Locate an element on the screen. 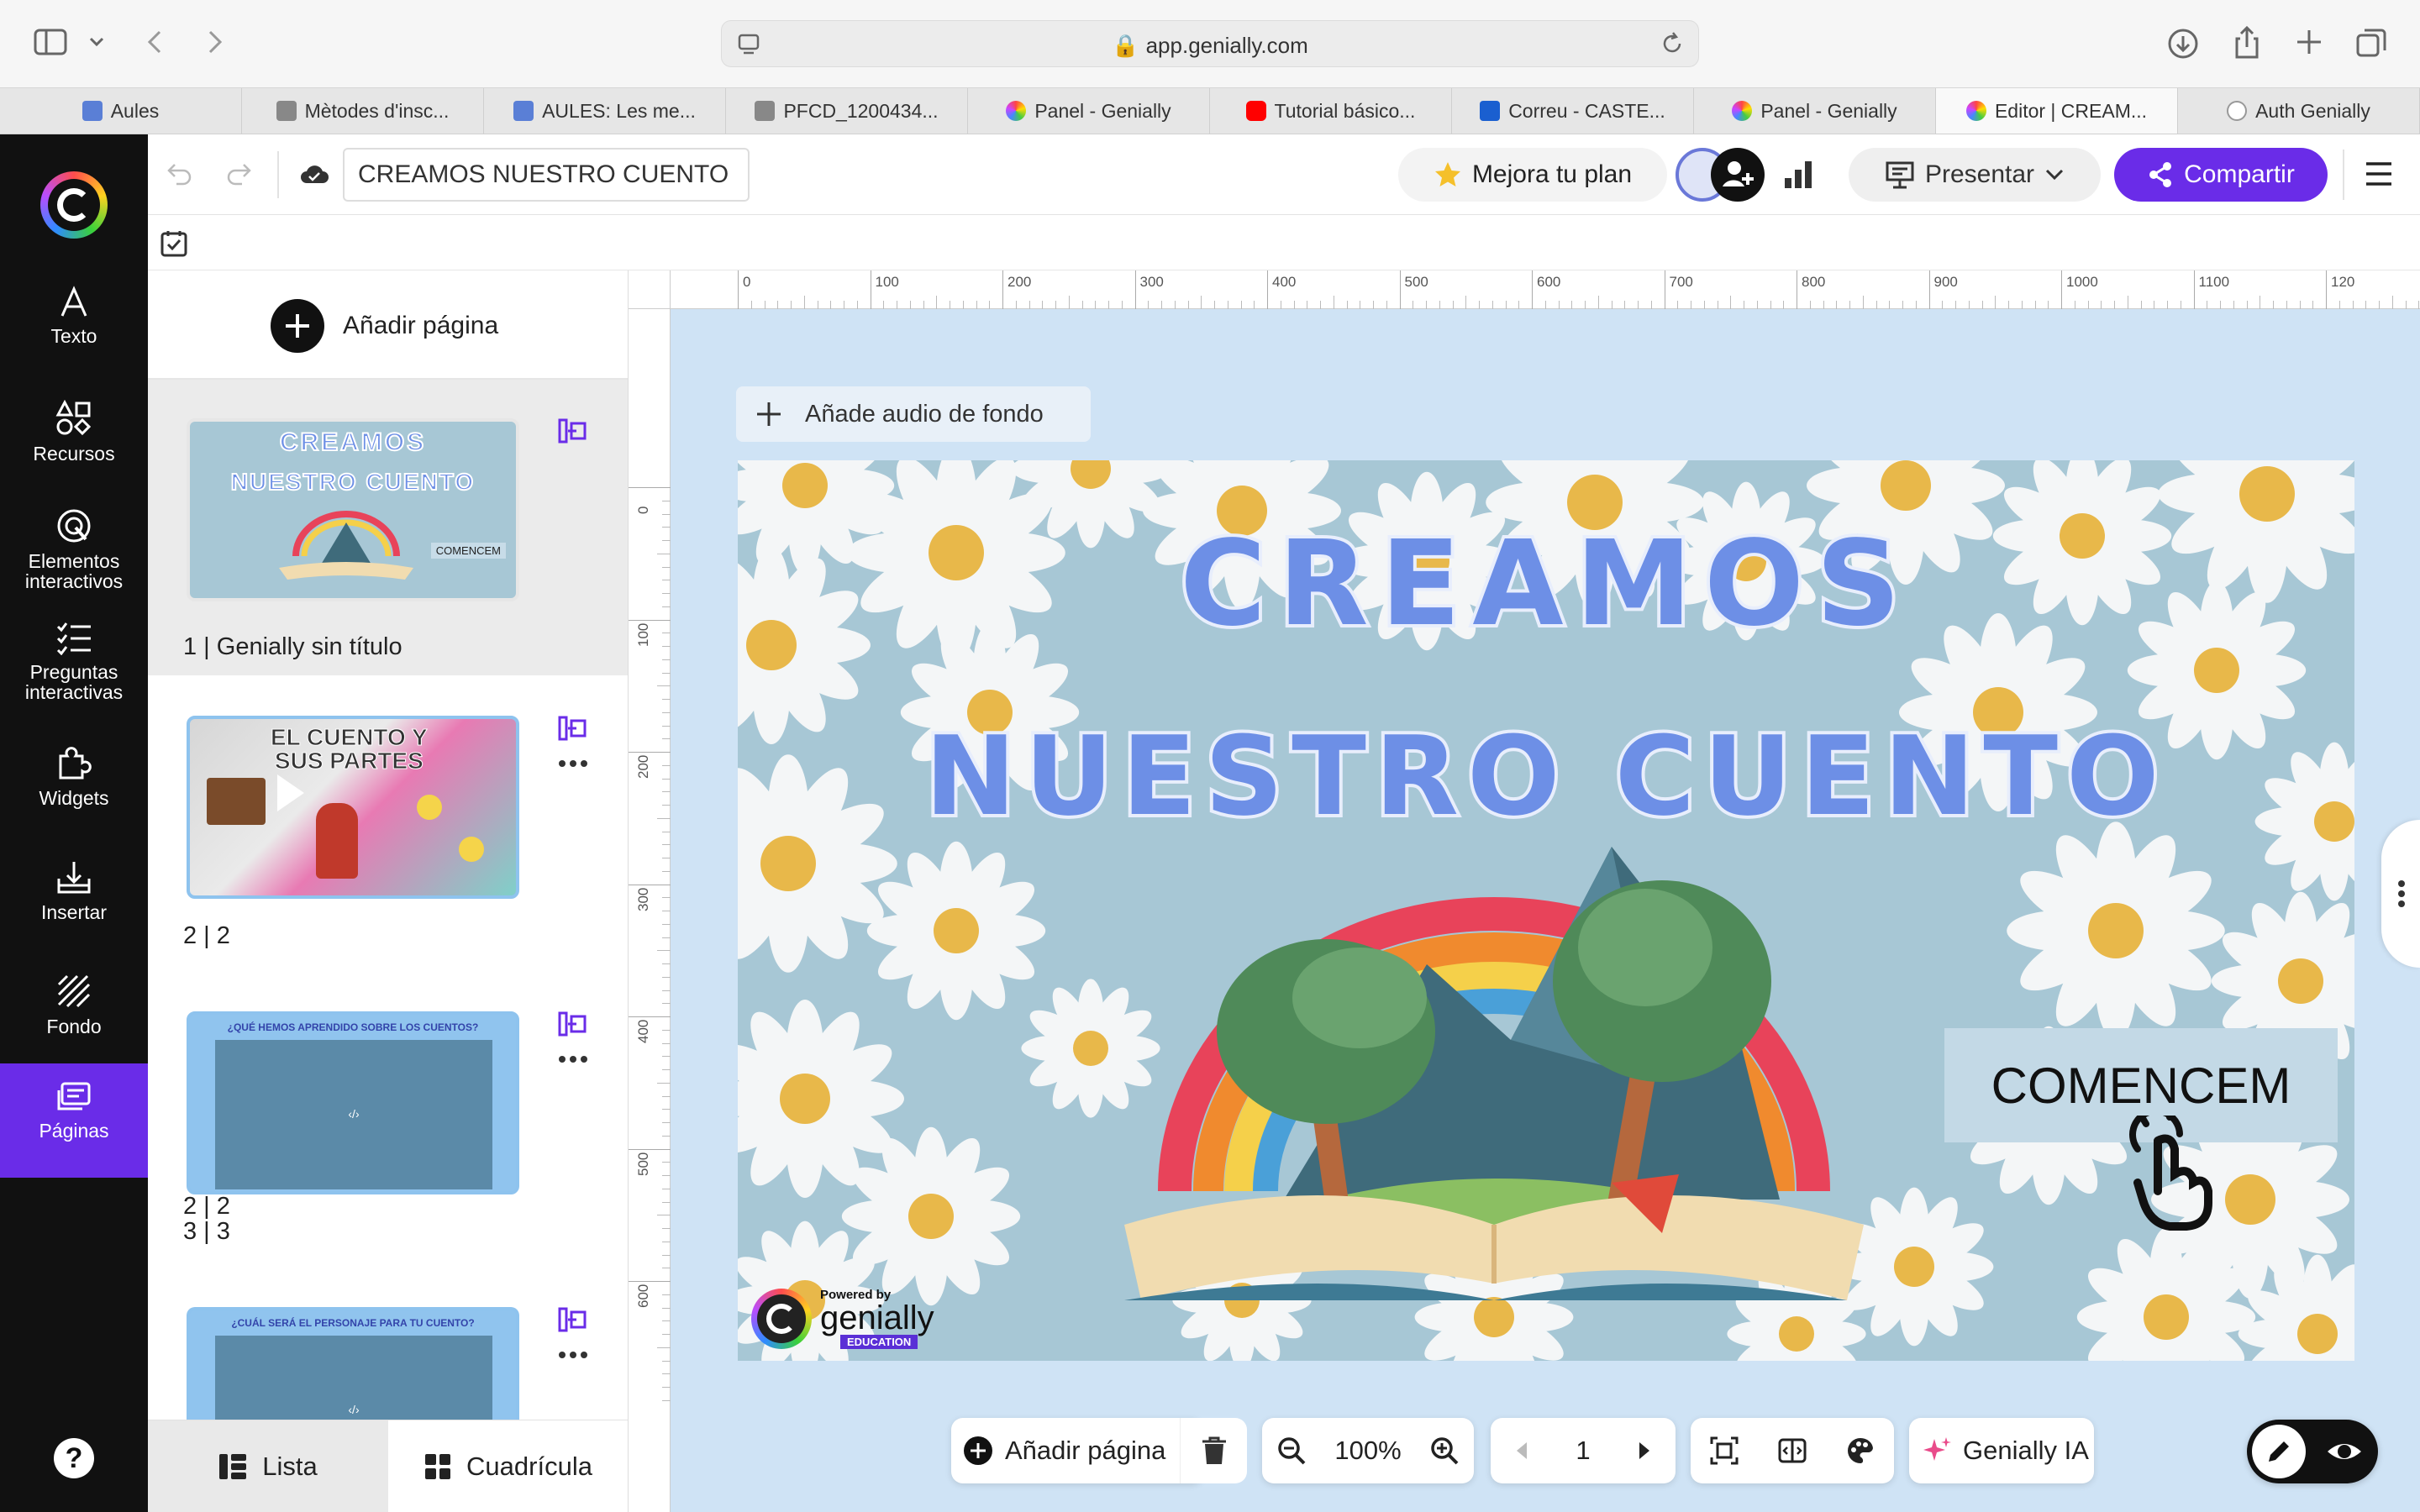 This screenshot has width=2420, height=1512. invite-collaborator-button is located at coordinates (1738, 175).